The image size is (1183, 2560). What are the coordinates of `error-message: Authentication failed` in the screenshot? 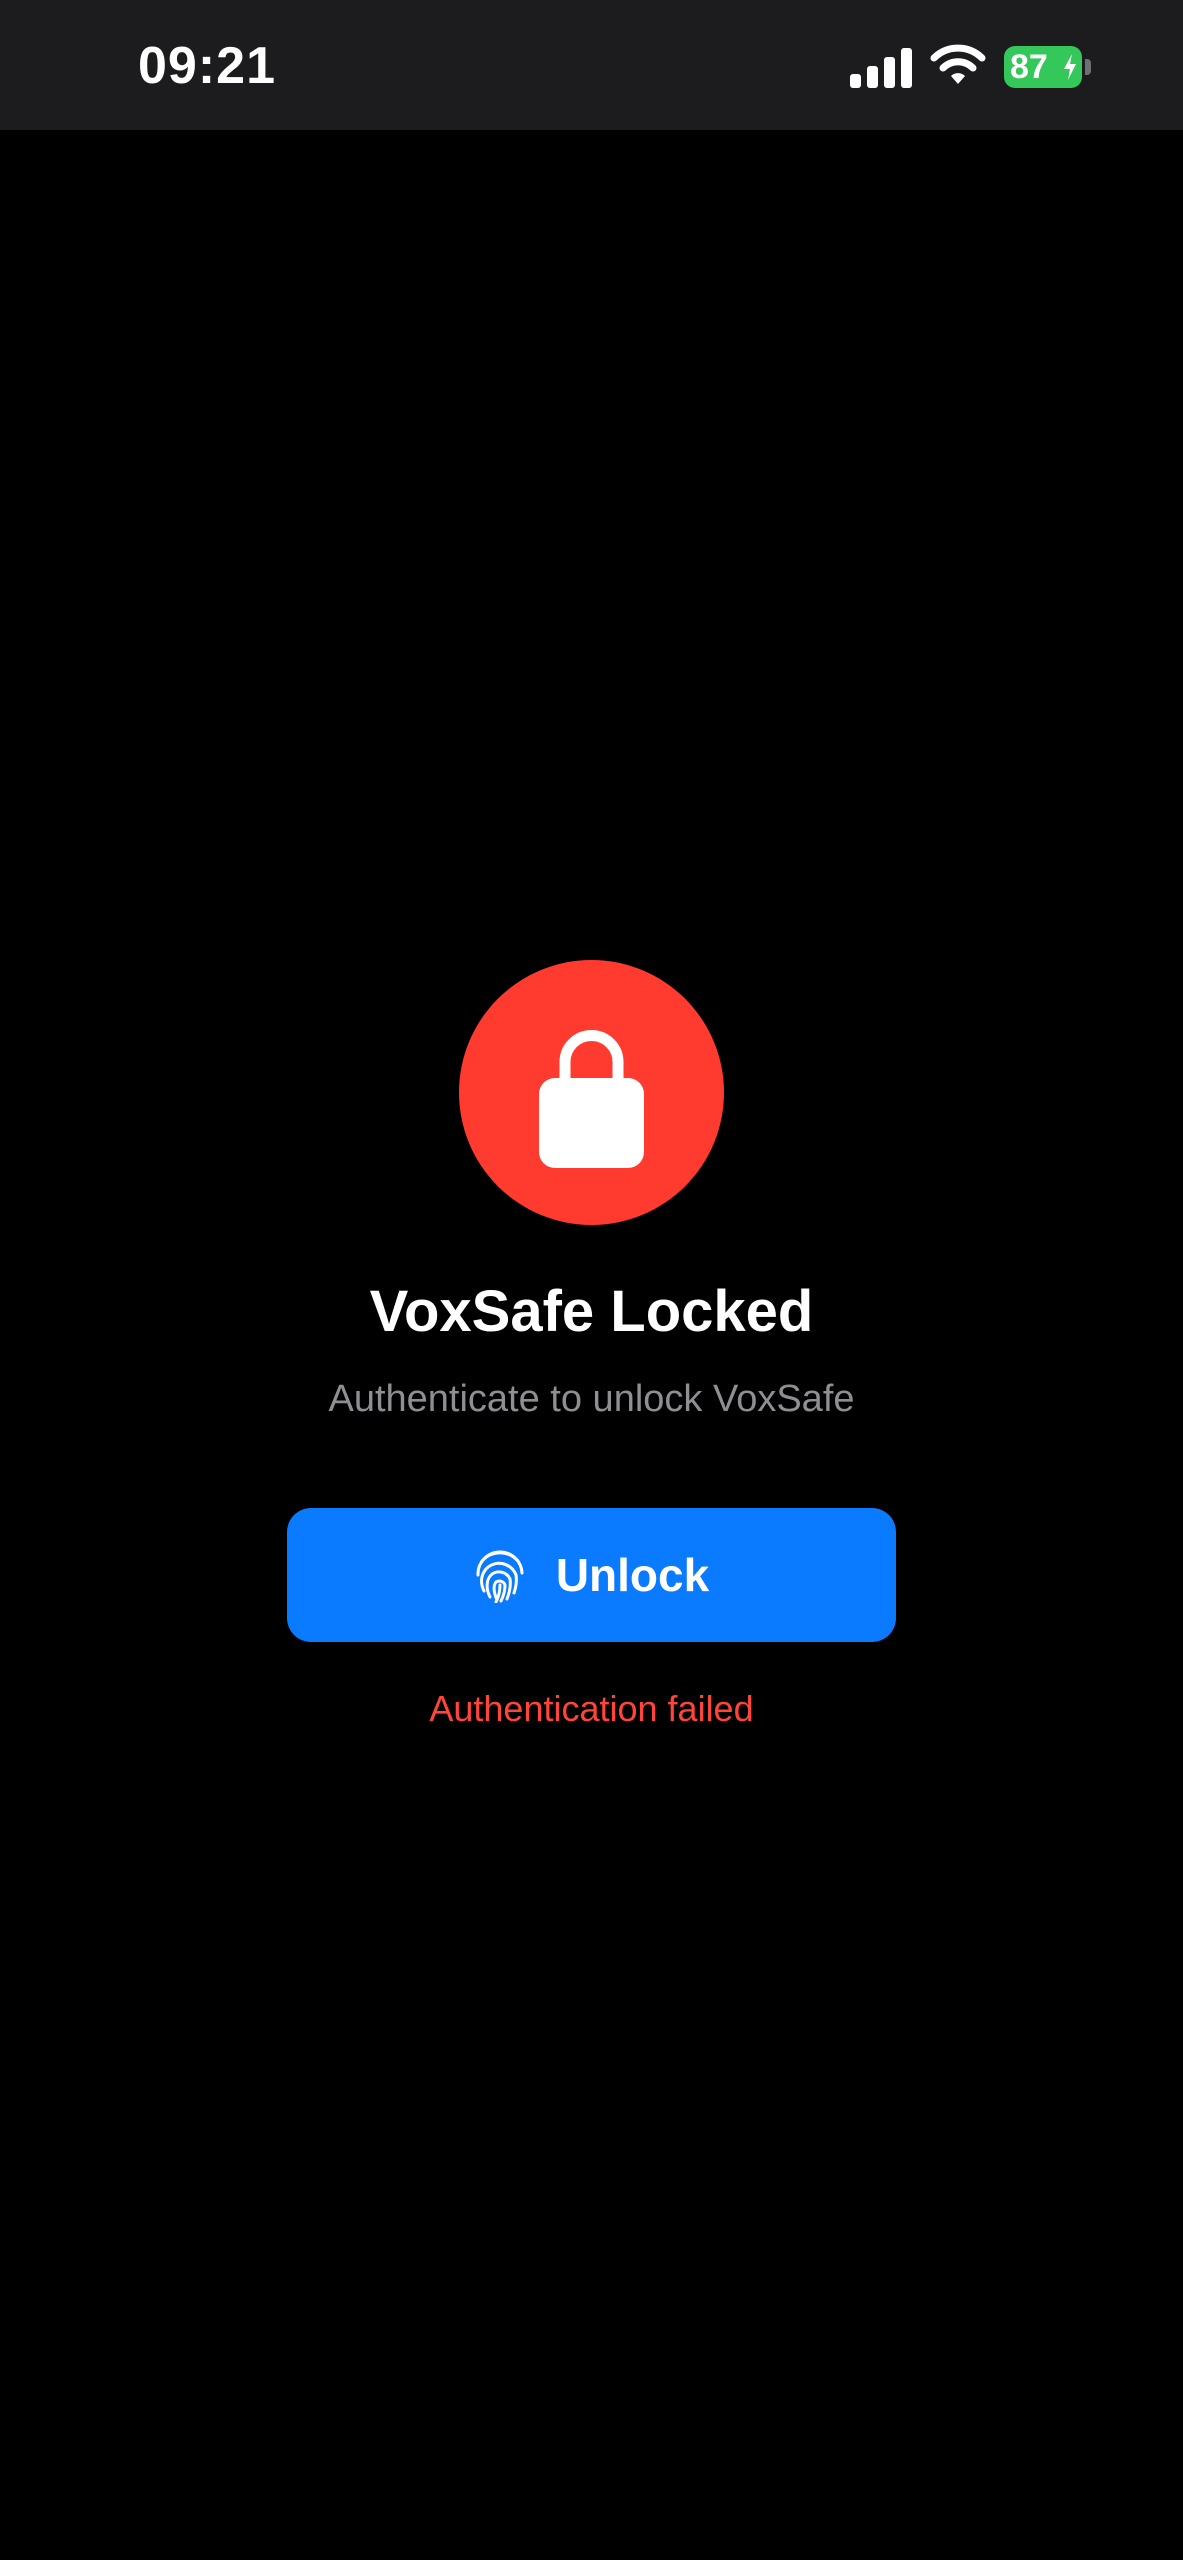 It's located at (591, 1708).